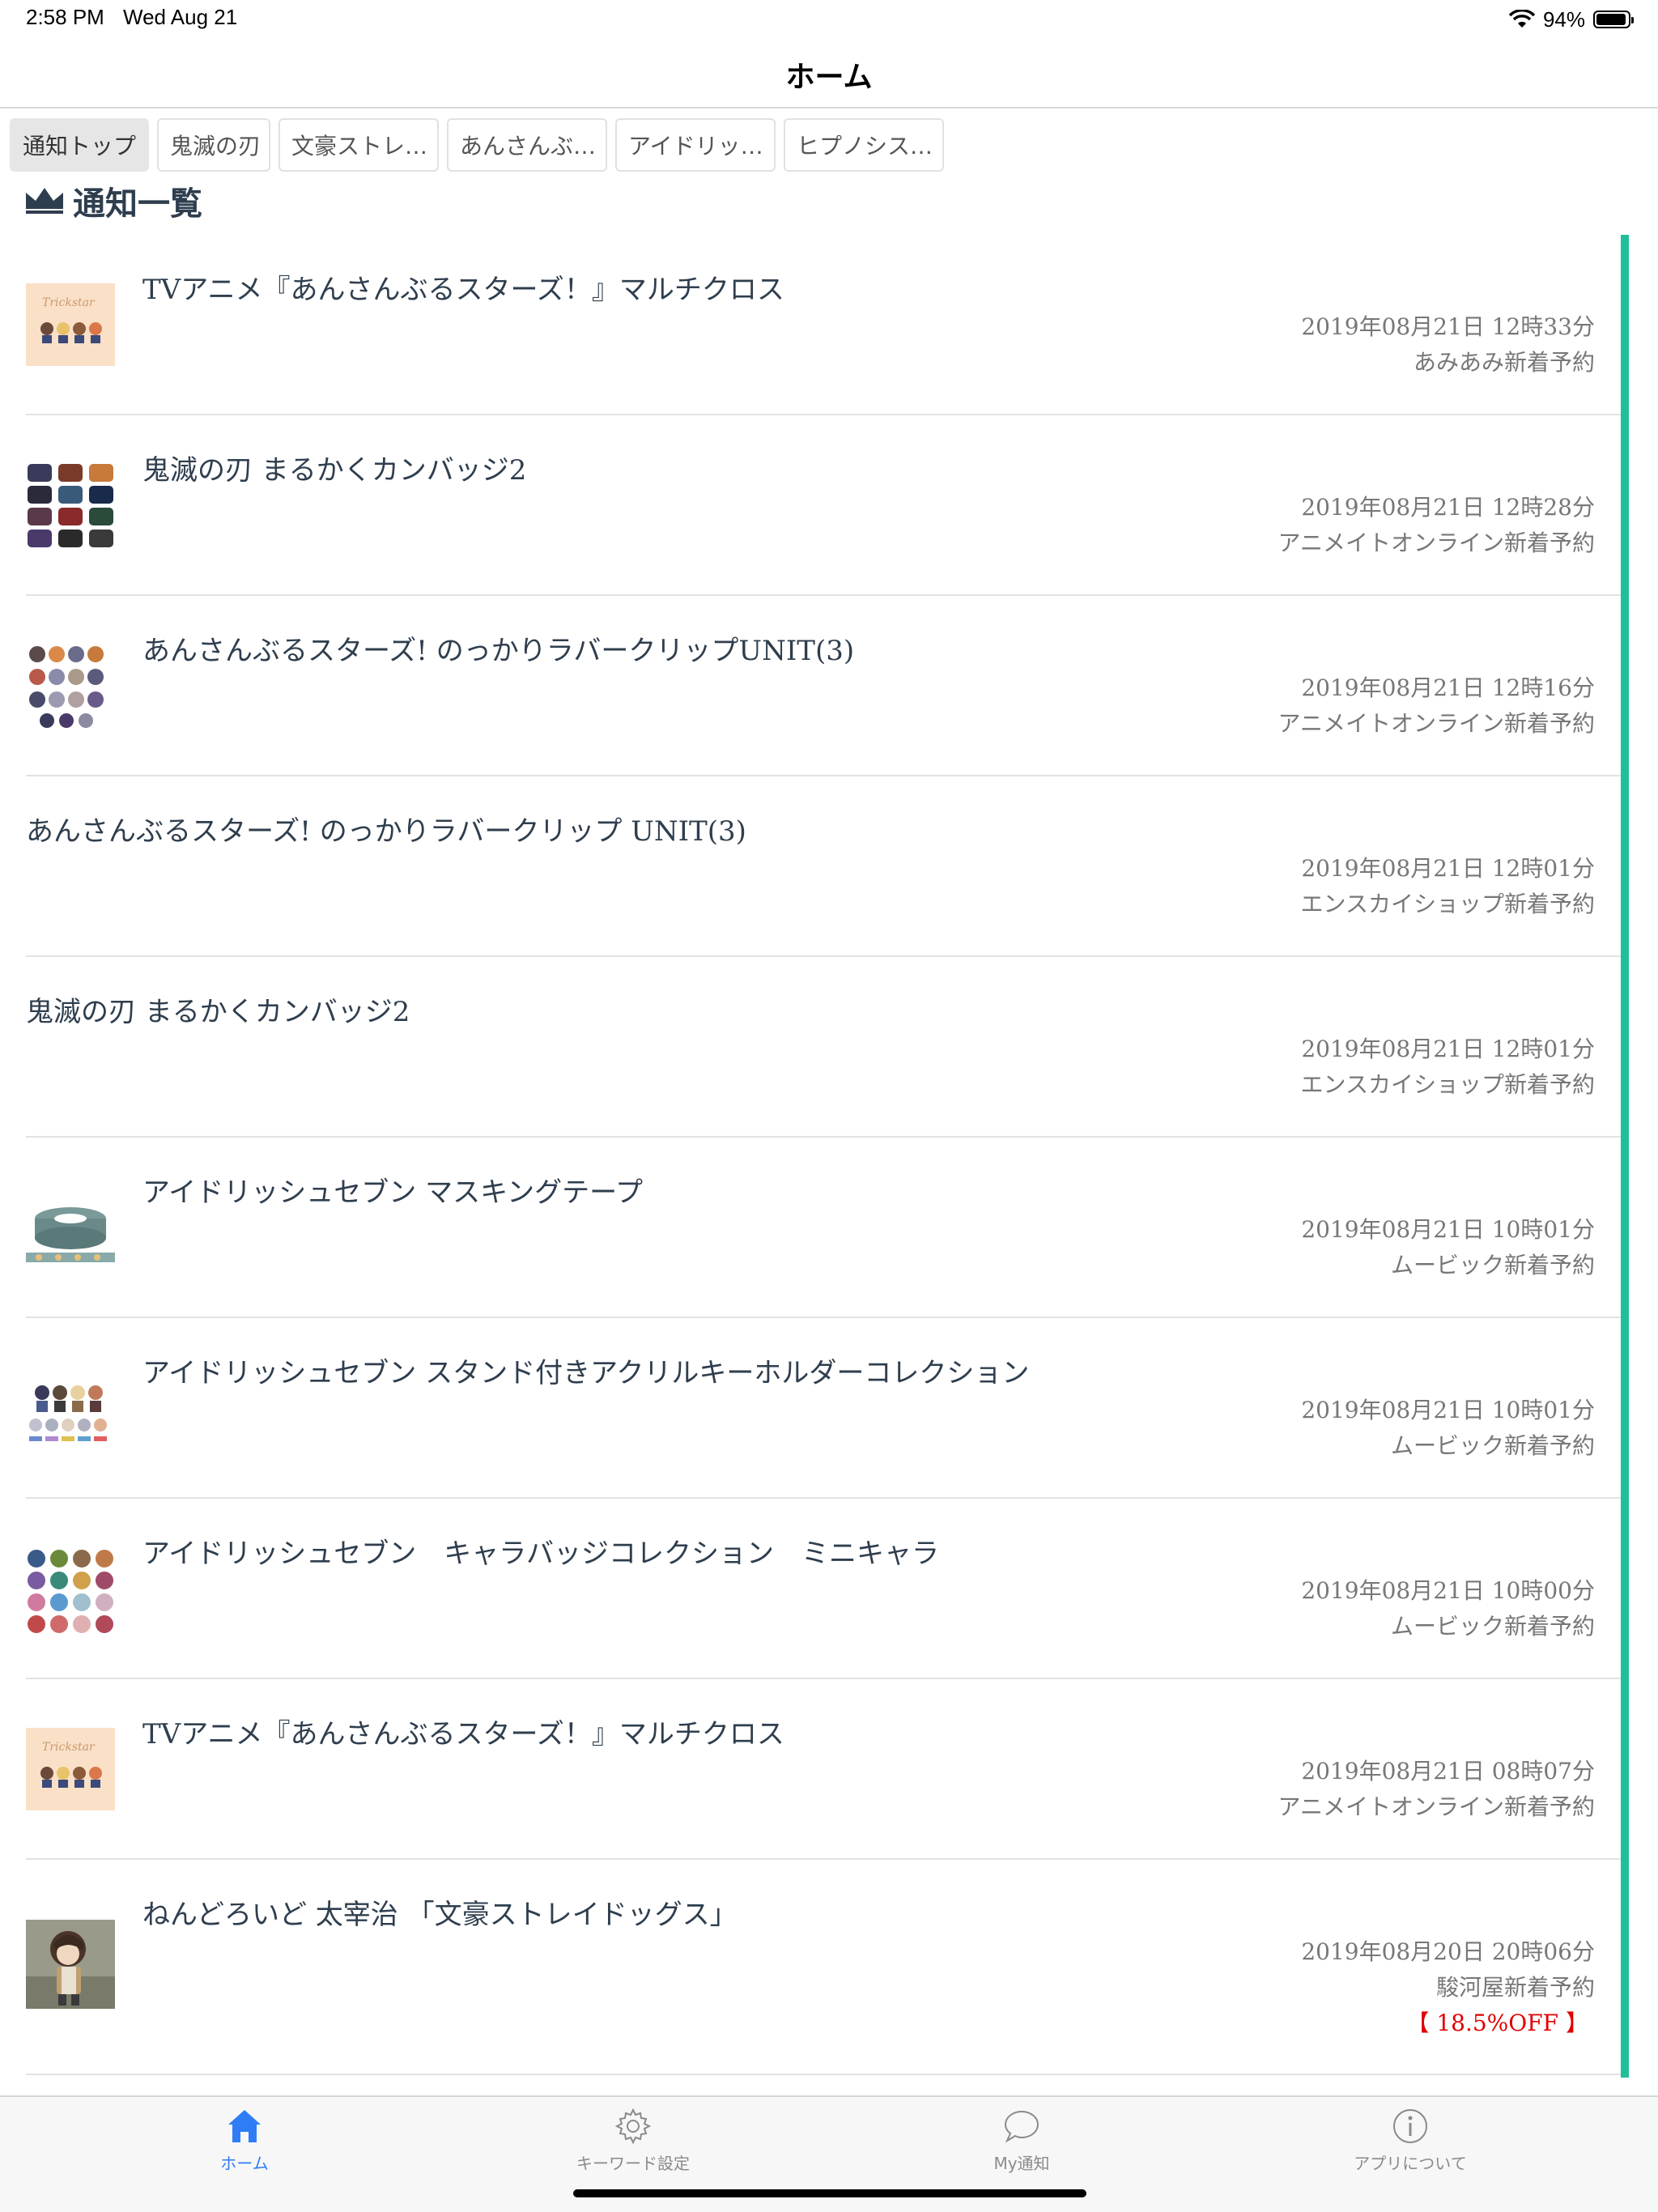 The height and width of the screenshot is (2212, 1658). What do you see at coordinates (540, 1554) in the screenshot?
I see `item-title: アイドリッシュセブン キャラバッジコレクション ミニキャラ` at bounding box center [540, 1554].